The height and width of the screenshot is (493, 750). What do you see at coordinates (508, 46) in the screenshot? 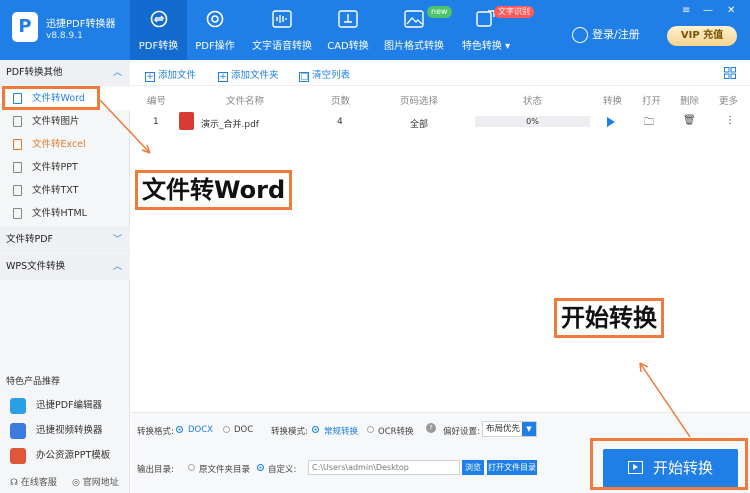
I see `chevron-down-icon: ▾` at bounding box center [508, 46].